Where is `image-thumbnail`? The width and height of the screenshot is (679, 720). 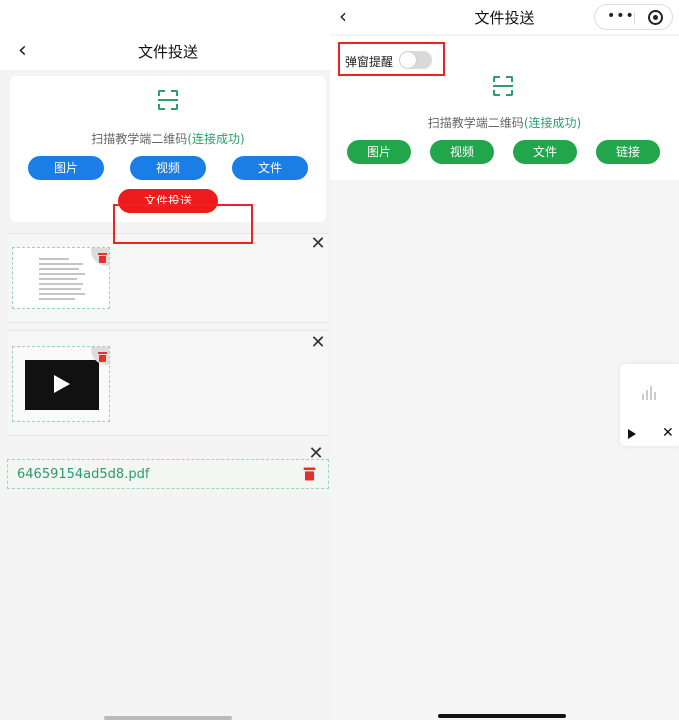 image-thumbnail is located at coordinates (61, 278).